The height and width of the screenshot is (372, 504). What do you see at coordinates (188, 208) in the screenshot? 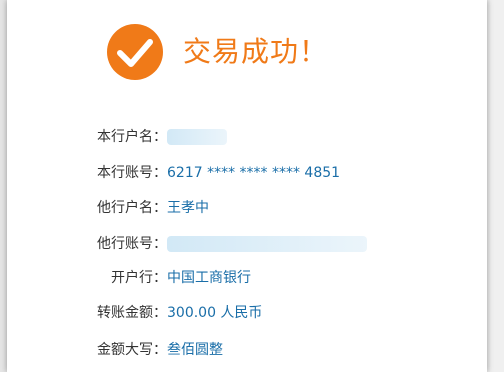
I see `detail-value: 王孝中` at bounding box center [188, 208].